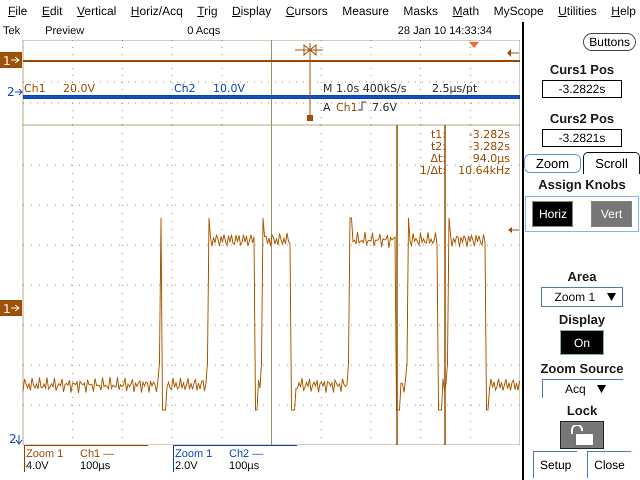 This screenshot has width=640, height=480. I want to click on acquisition-count: 0 Acqs, so click(203, 31).